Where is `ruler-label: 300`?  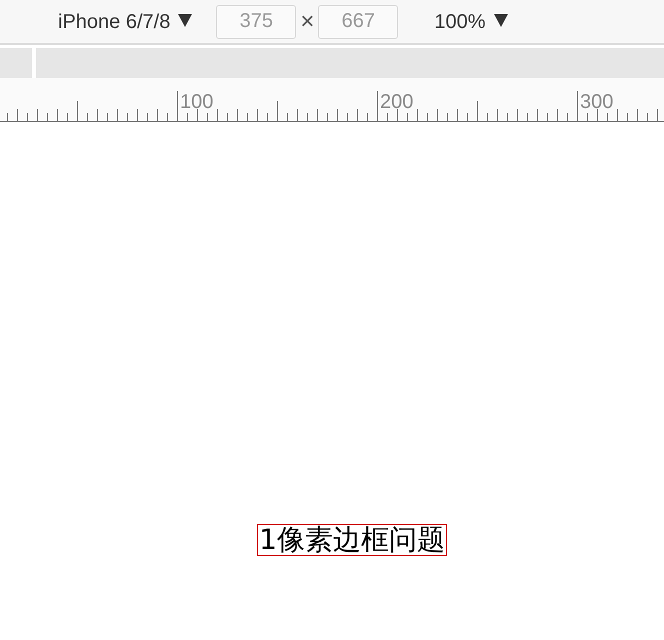 ruler-label: 300 is located at coordinates (597, 102).